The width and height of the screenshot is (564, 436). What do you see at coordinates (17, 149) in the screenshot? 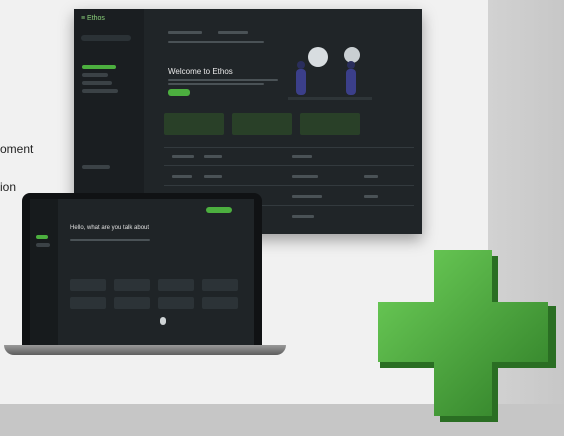
I see `side-text-1: oment` at bounding box center [17, 149].